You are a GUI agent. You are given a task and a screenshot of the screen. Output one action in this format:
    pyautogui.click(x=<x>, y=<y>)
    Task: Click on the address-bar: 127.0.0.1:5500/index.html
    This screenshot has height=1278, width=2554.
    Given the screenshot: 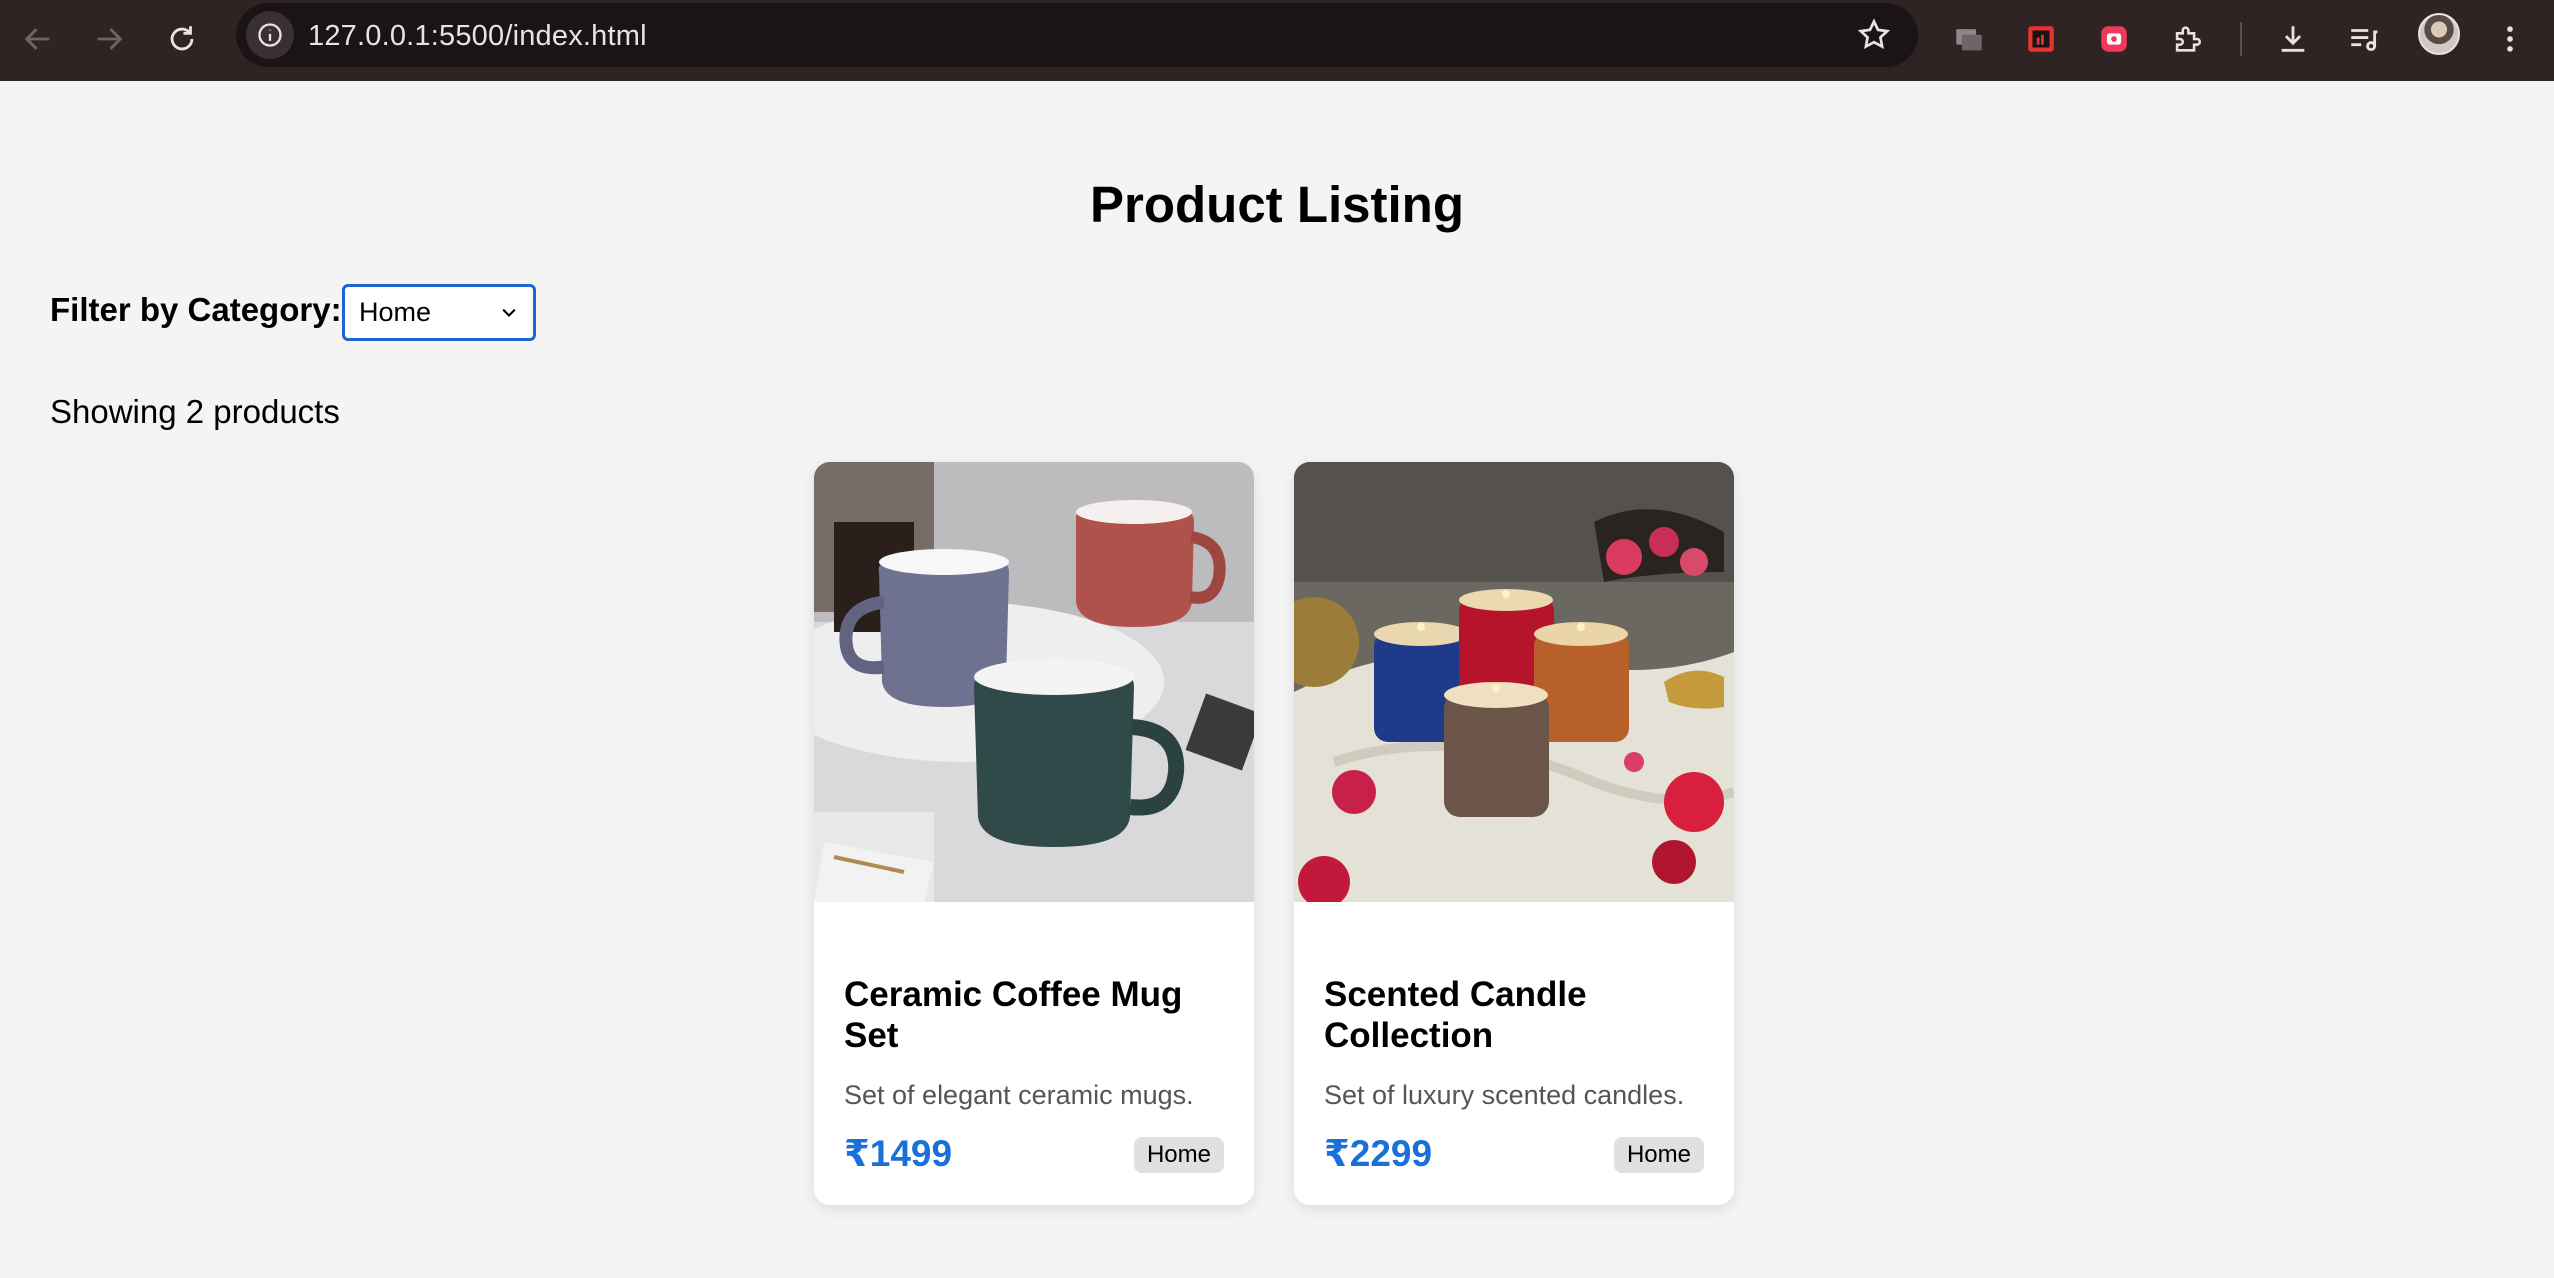 What is the action you would take?
    pyautogui.click(x=1077, y=35)
    